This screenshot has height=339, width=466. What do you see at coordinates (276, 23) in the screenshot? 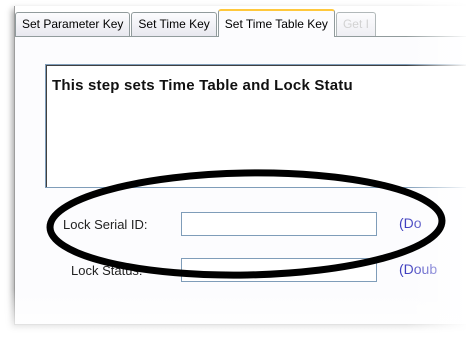
I see `tab-set-time-table-key: Set Time Table Key` at bounding box center [276, 23].